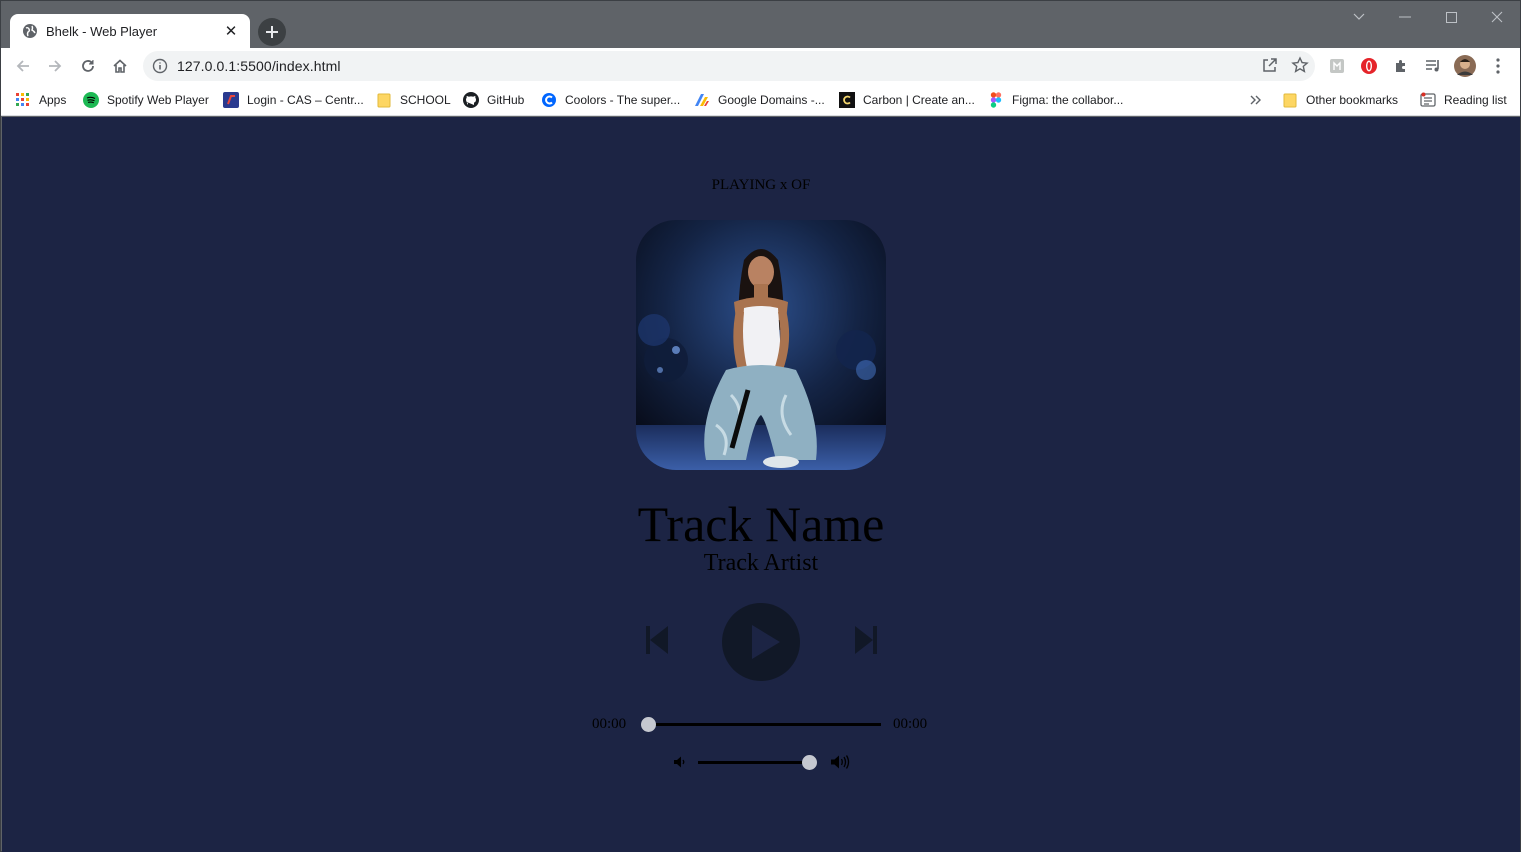 The height and width of the screenshot is (852, 1521). I want to click on share-icon, so click(1270, 65).